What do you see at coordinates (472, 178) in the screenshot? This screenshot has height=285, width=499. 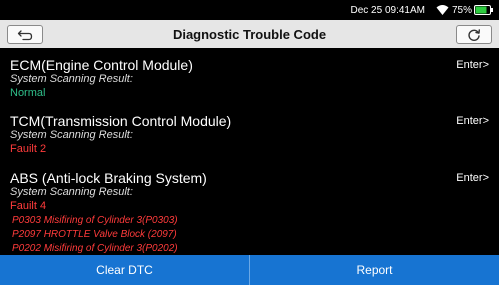 I see `enter-button-abs: Enter>` at bounding box center [472, 178].